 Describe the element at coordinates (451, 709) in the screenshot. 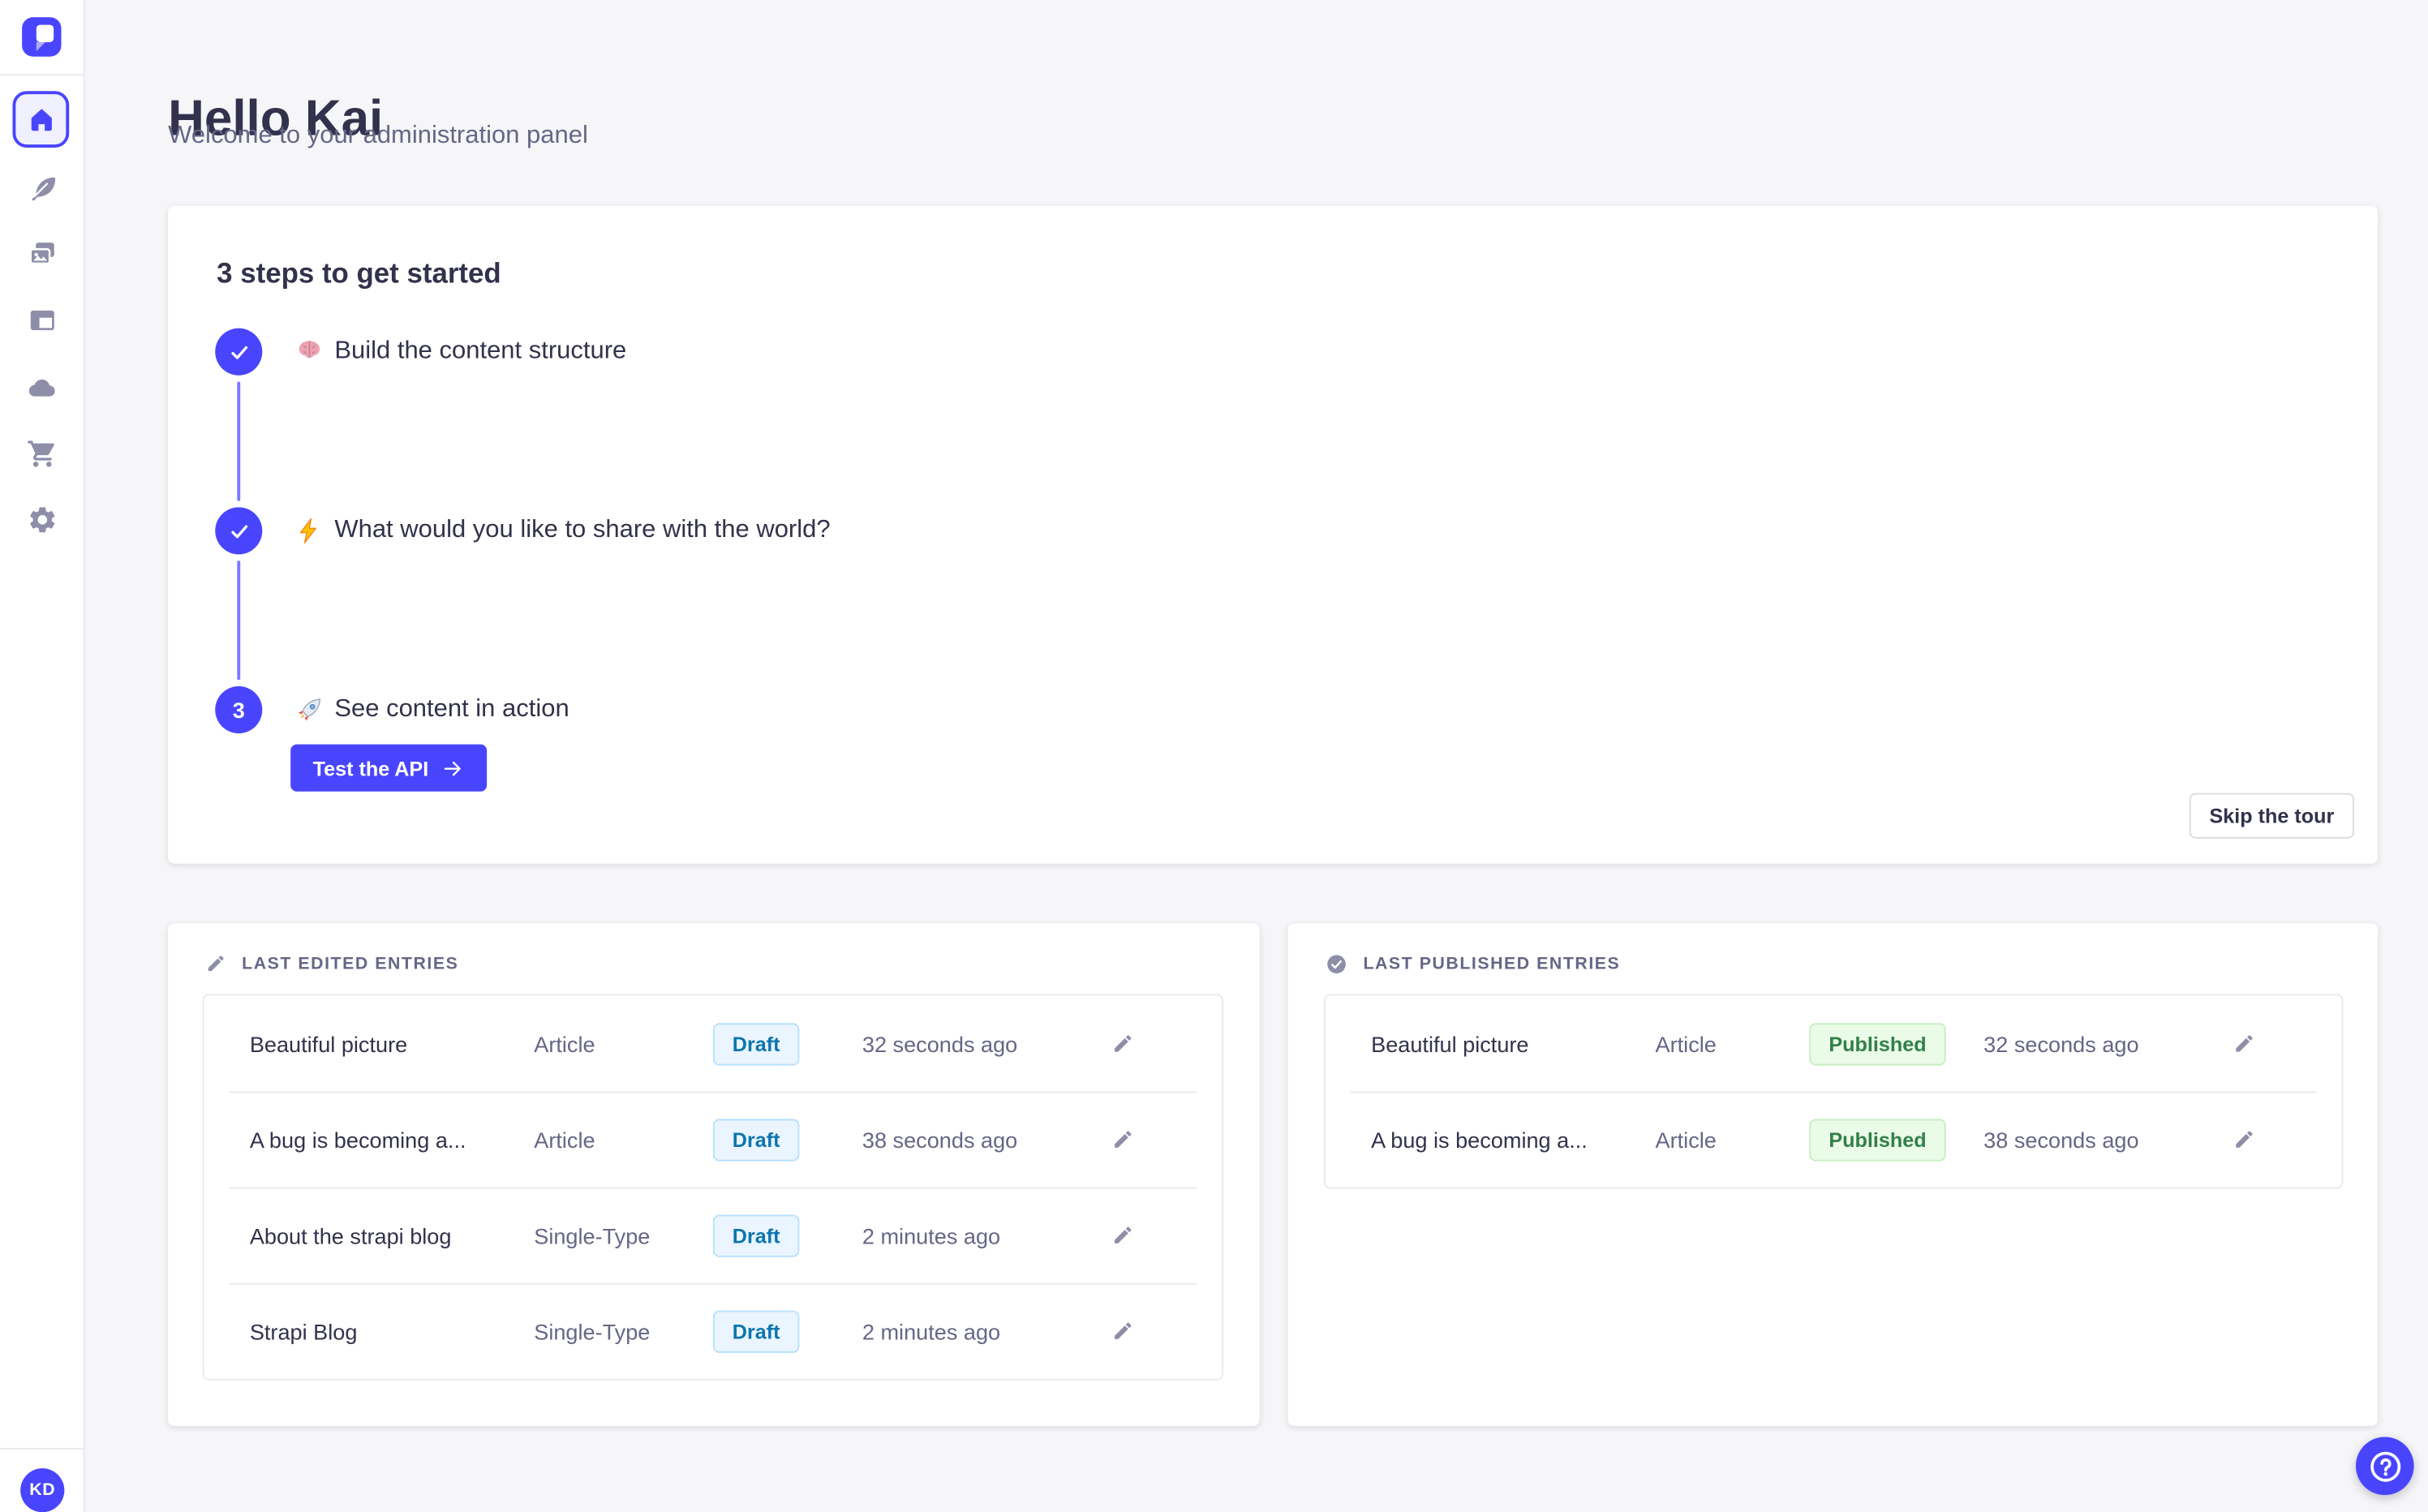

I see `step-3-text: See content in action` at that location.